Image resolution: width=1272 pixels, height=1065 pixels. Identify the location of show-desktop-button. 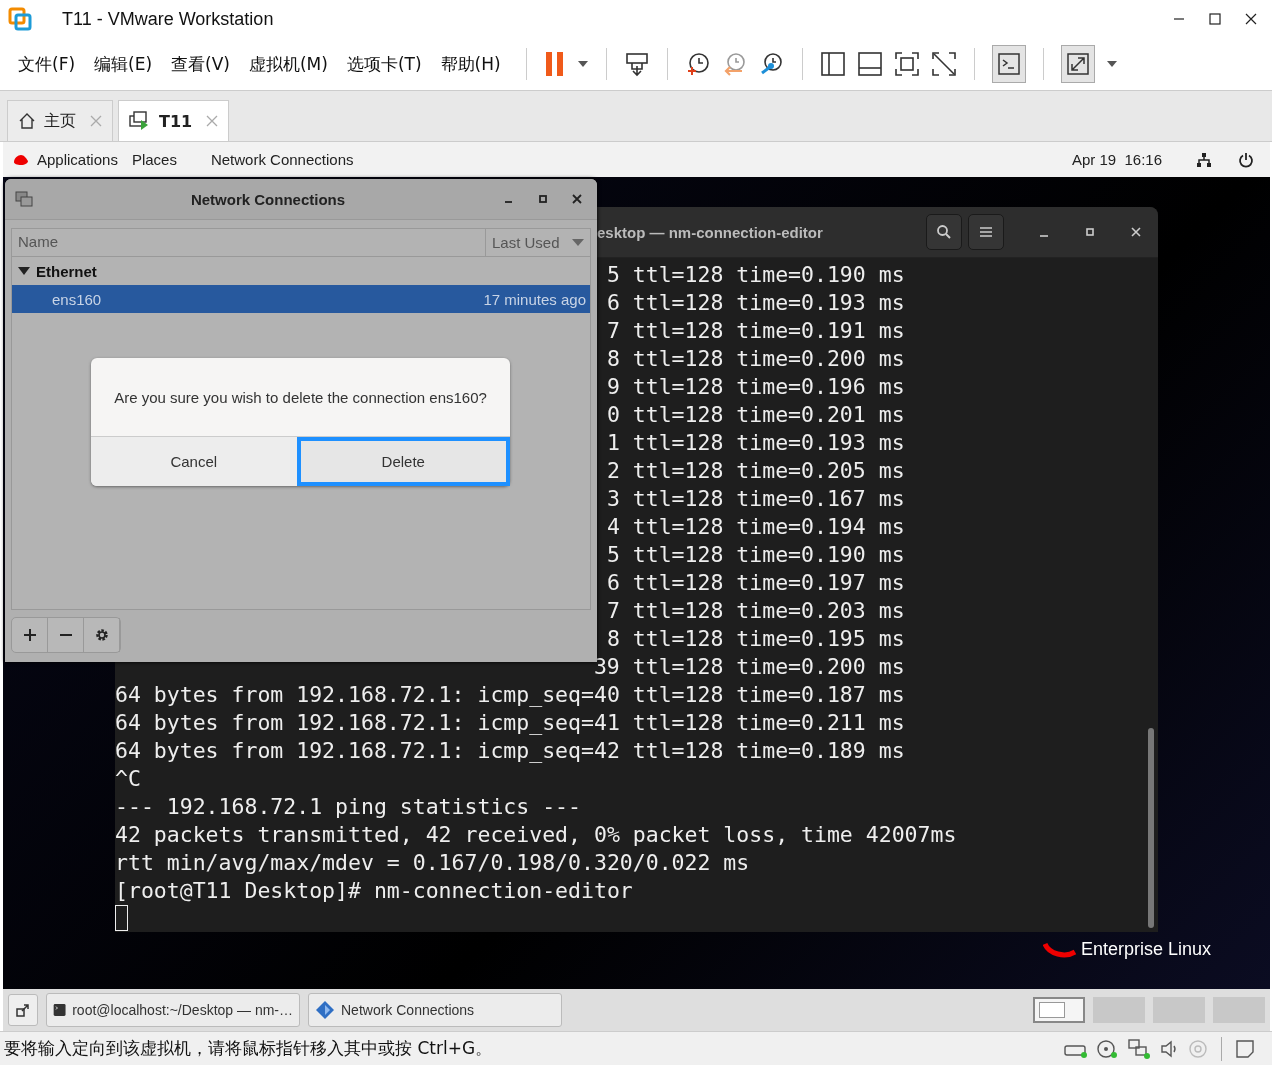
(23, 1010).